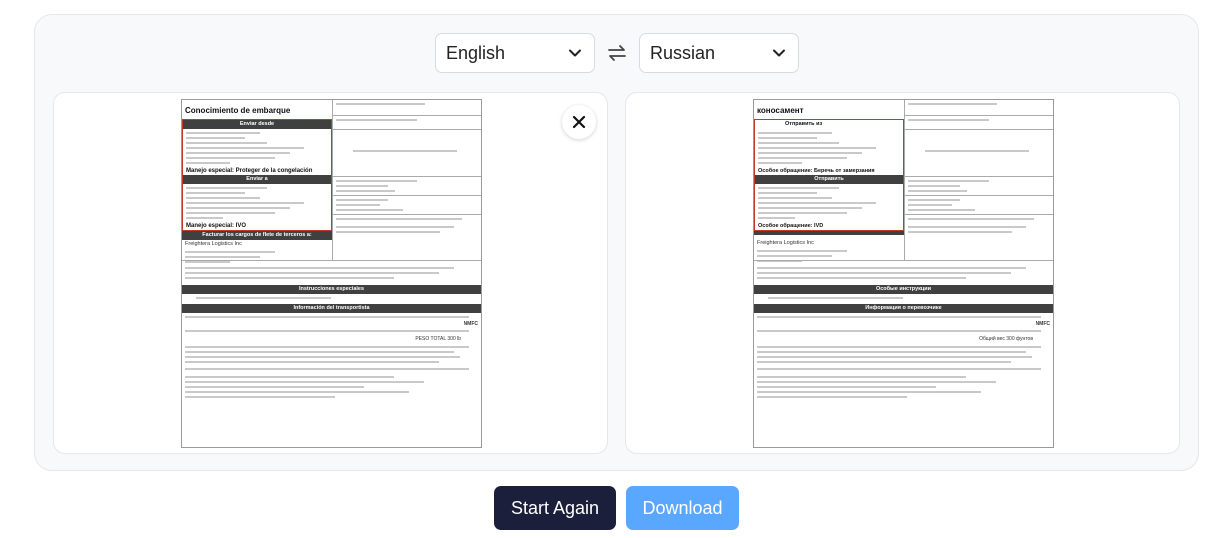 This screenshot has height=538, width=1229. I want to click on close-icon, so click(579, 122).